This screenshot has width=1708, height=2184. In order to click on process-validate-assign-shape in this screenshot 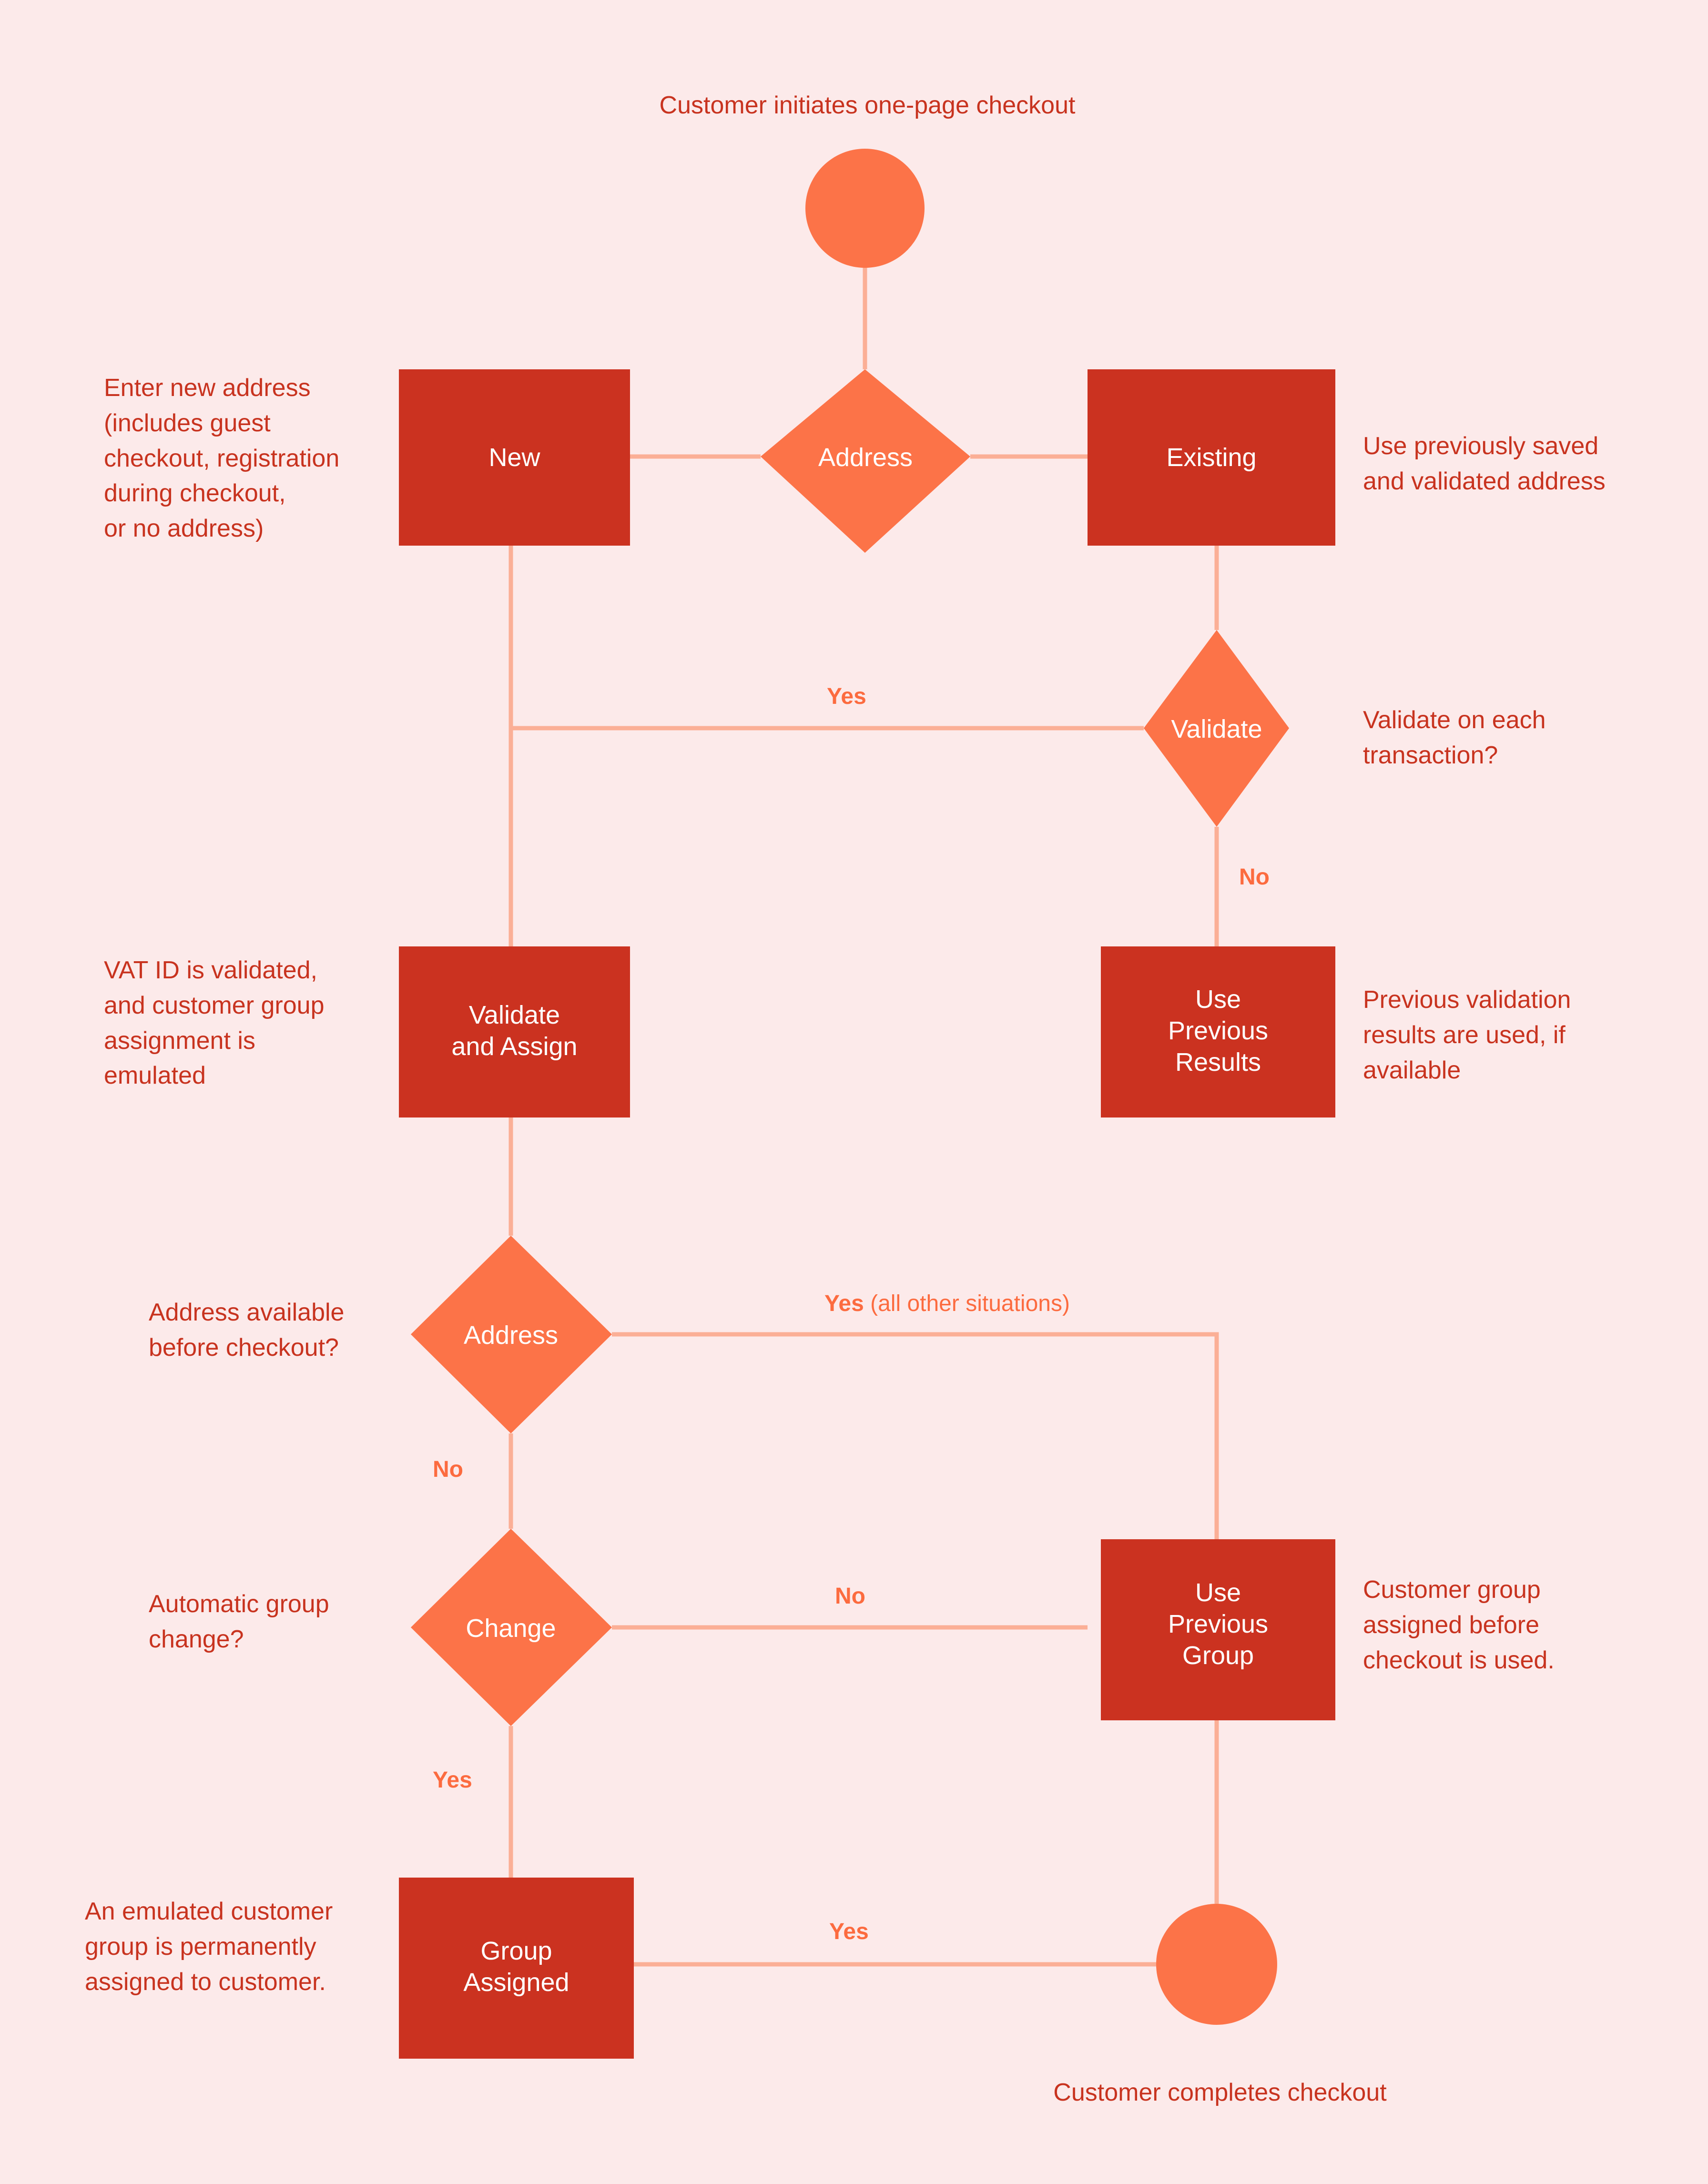, I will do `click(514, 1032)`.